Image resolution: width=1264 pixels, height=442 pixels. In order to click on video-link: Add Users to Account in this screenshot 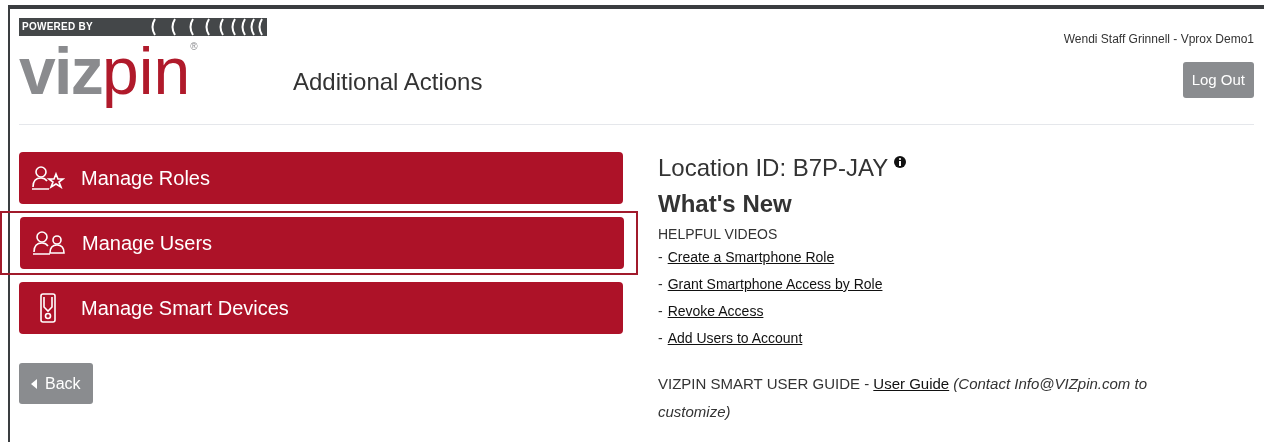, I will do `click(735, 338)`.